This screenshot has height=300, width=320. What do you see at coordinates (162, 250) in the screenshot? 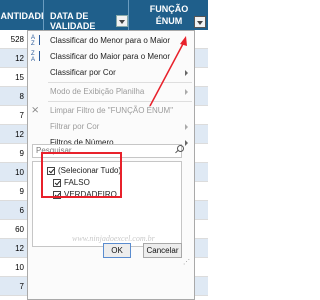
I see `cancel-button: Cancelar` at bounding box center [162, 250].